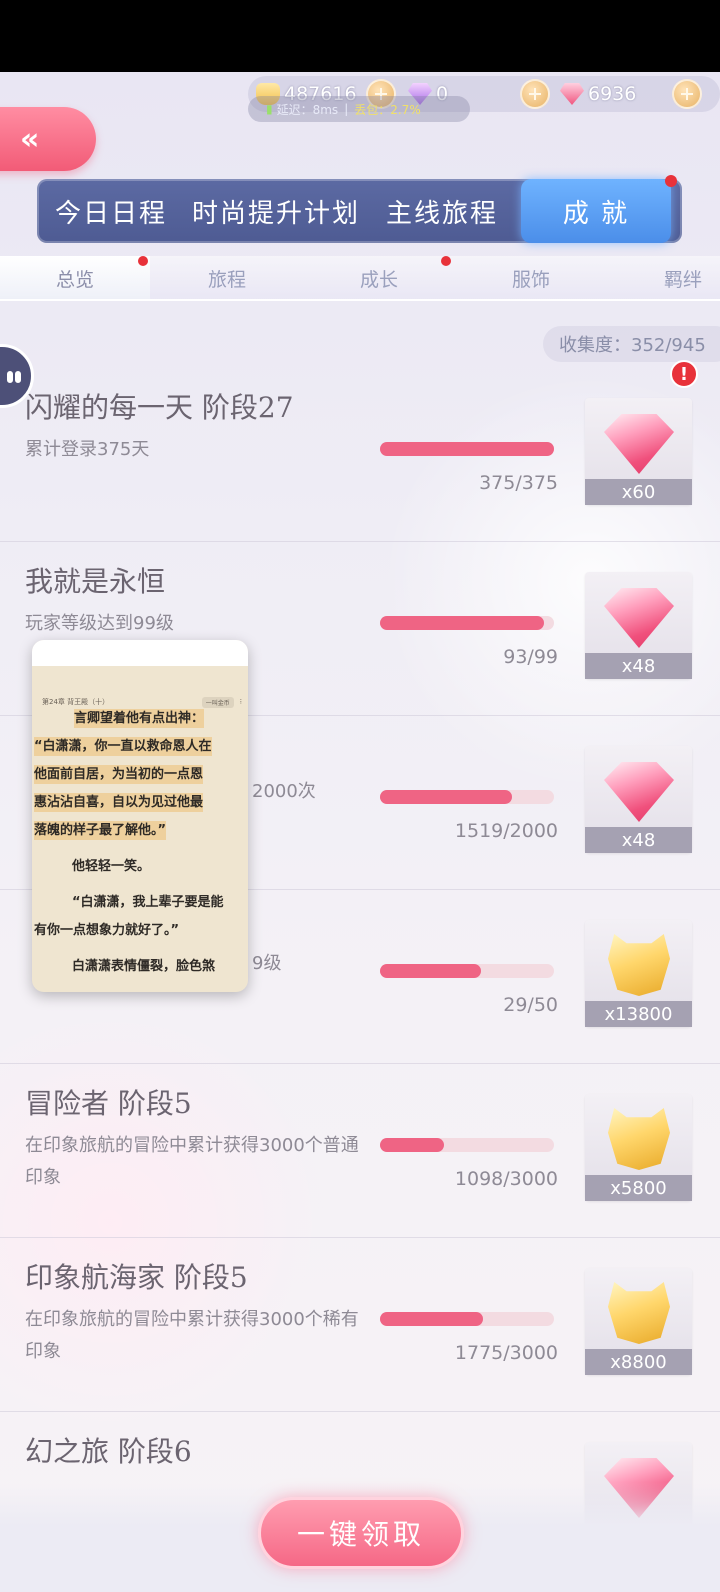 This screenshot has width=720, height=1592. What do you see at coordinates (99, 623) in the screenshot?
I see `achievement-description: 玩家等级达到99级` at bounding box center [99, 623].